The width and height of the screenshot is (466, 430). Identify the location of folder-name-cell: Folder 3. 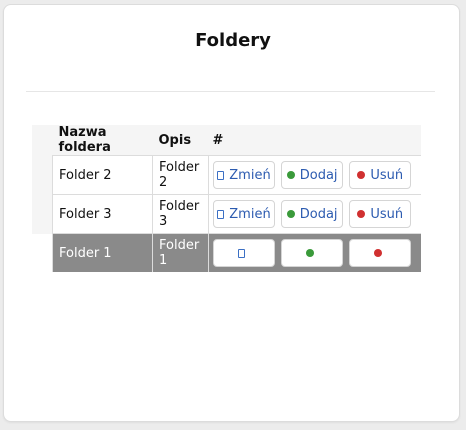
(102, 214).